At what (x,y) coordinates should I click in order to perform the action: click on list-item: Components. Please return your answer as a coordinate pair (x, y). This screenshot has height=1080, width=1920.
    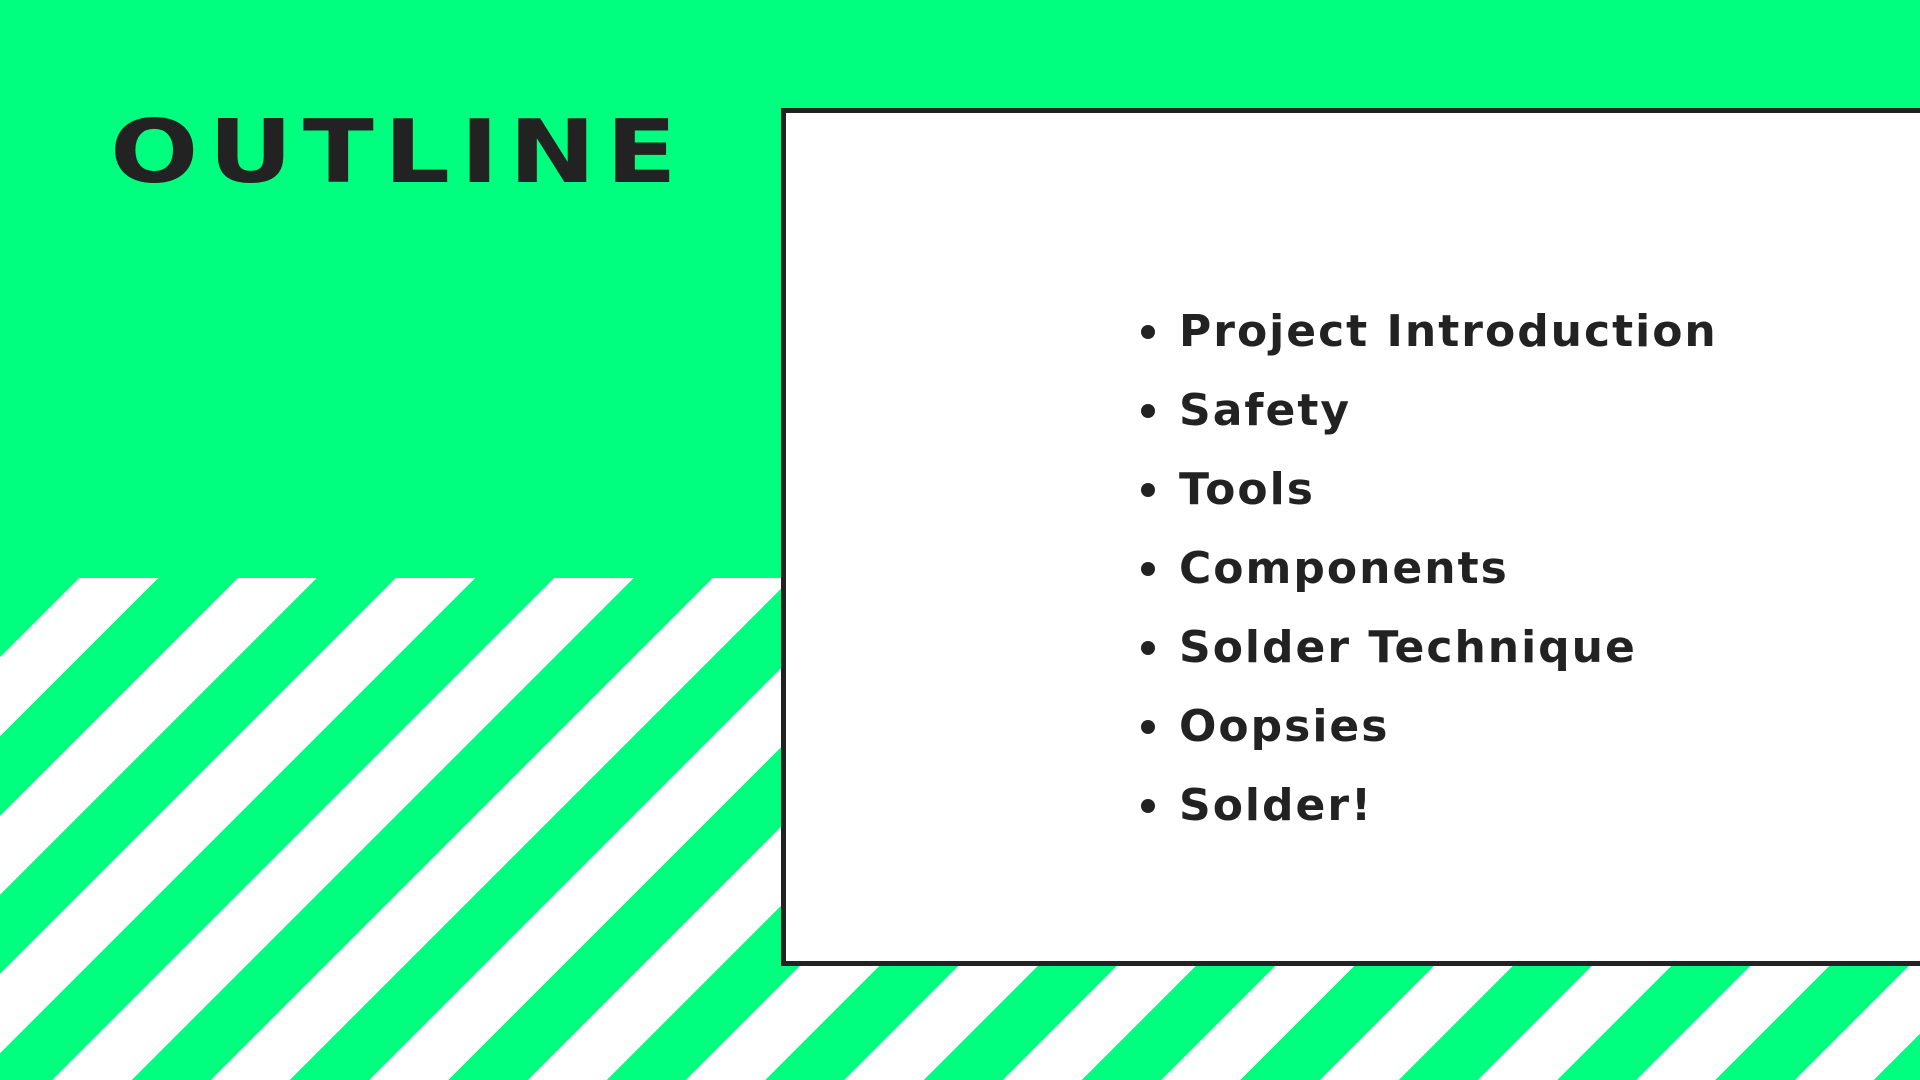
    Looking at the image, I should click on (1429, 568).